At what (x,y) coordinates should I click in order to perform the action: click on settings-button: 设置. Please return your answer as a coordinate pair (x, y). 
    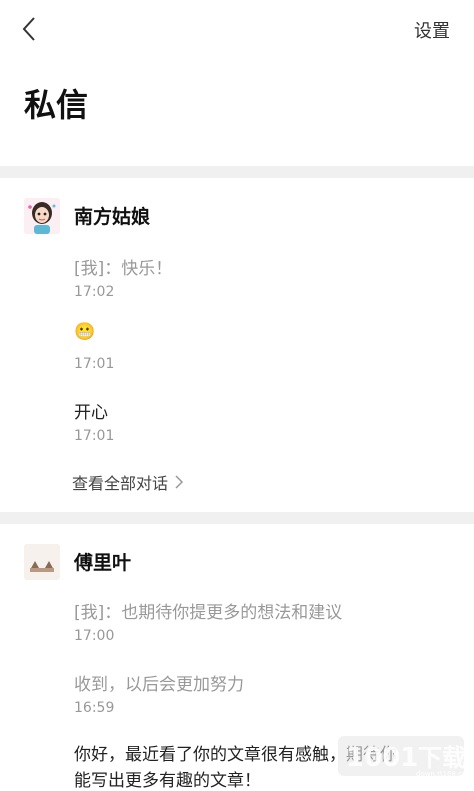
    Looking at the image, I should click on (432, 30).